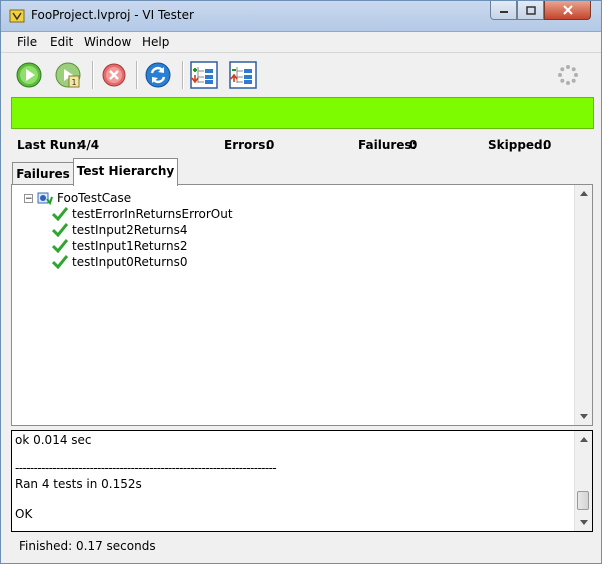 This screenshot has height=564, width=602. I want to click on errors-label: Errors:, so click(247, 145).